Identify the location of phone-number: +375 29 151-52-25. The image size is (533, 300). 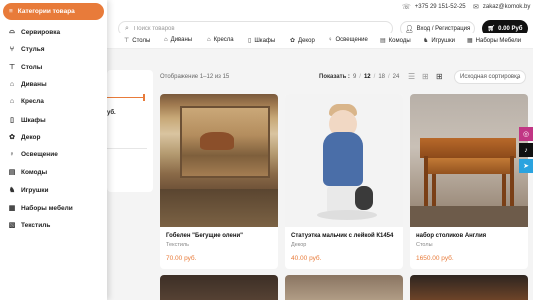
(440, 7).